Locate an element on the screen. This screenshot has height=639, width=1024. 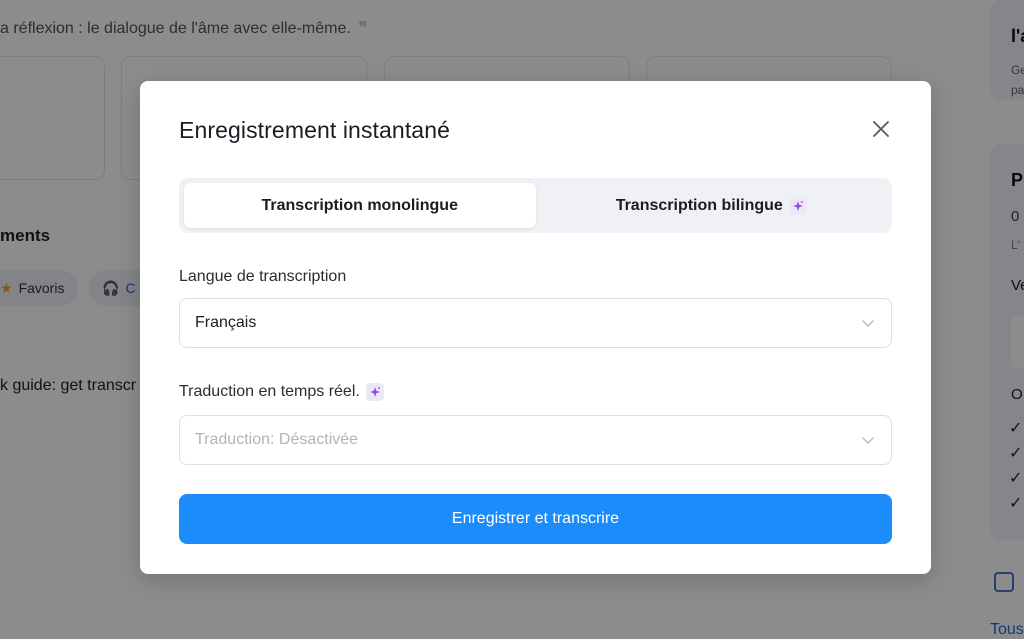
record-transcribe-label: Enregistrer et transcrire is located at coordinates (535, 518).